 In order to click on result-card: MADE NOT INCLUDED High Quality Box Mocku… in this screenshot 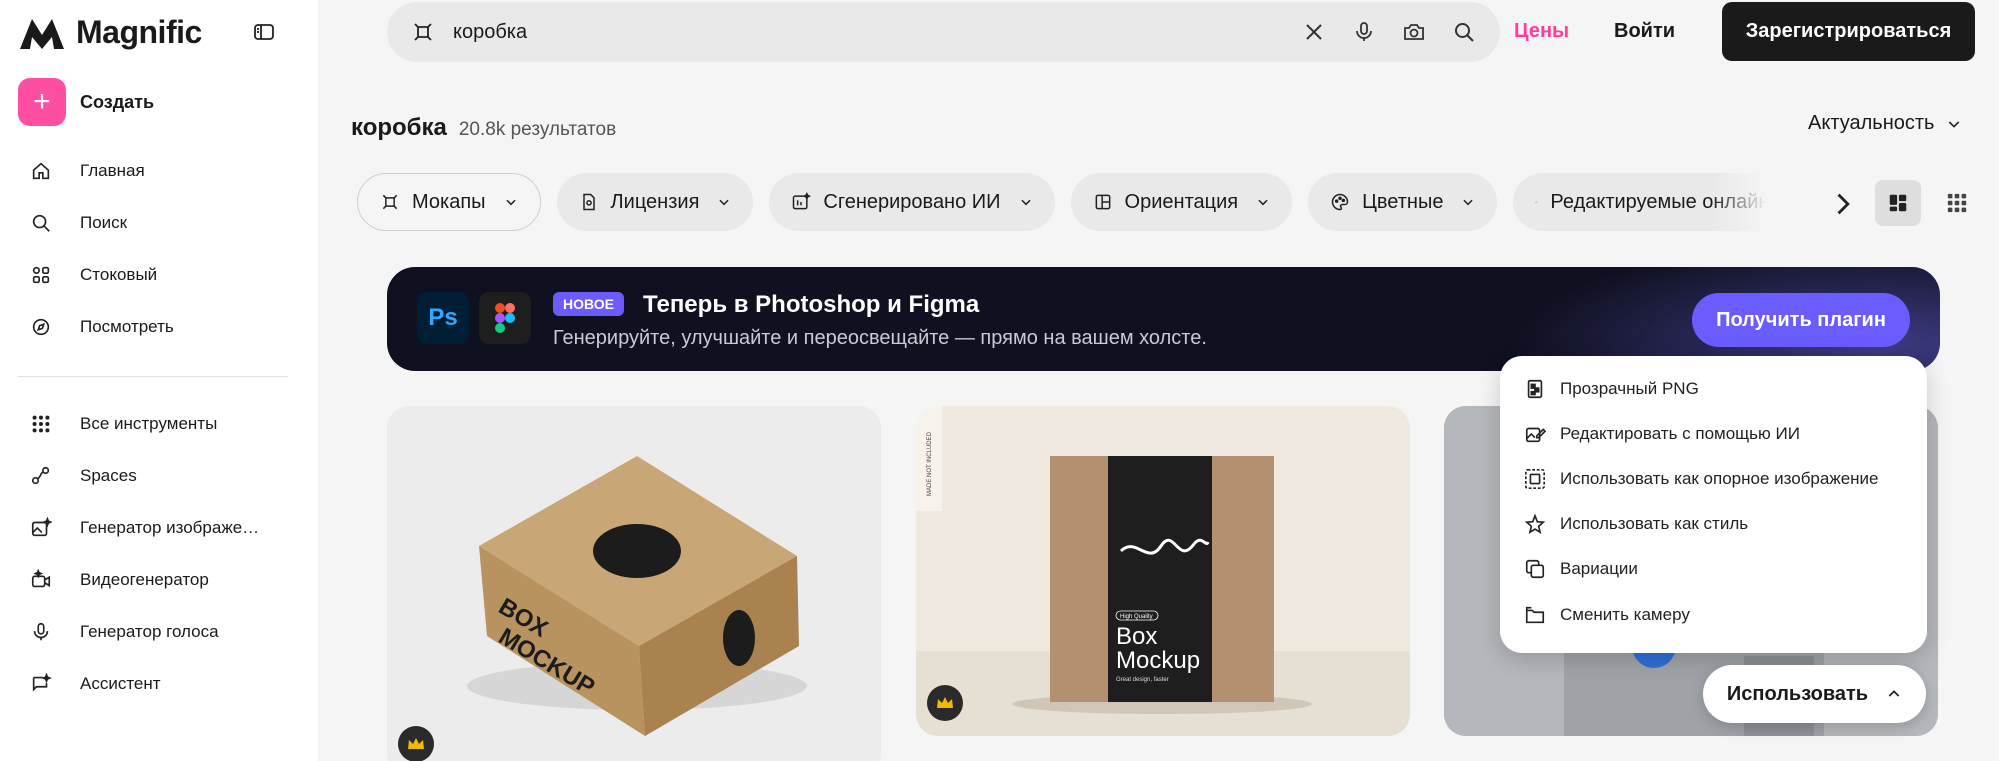, I will do `click(1163, 571)`.